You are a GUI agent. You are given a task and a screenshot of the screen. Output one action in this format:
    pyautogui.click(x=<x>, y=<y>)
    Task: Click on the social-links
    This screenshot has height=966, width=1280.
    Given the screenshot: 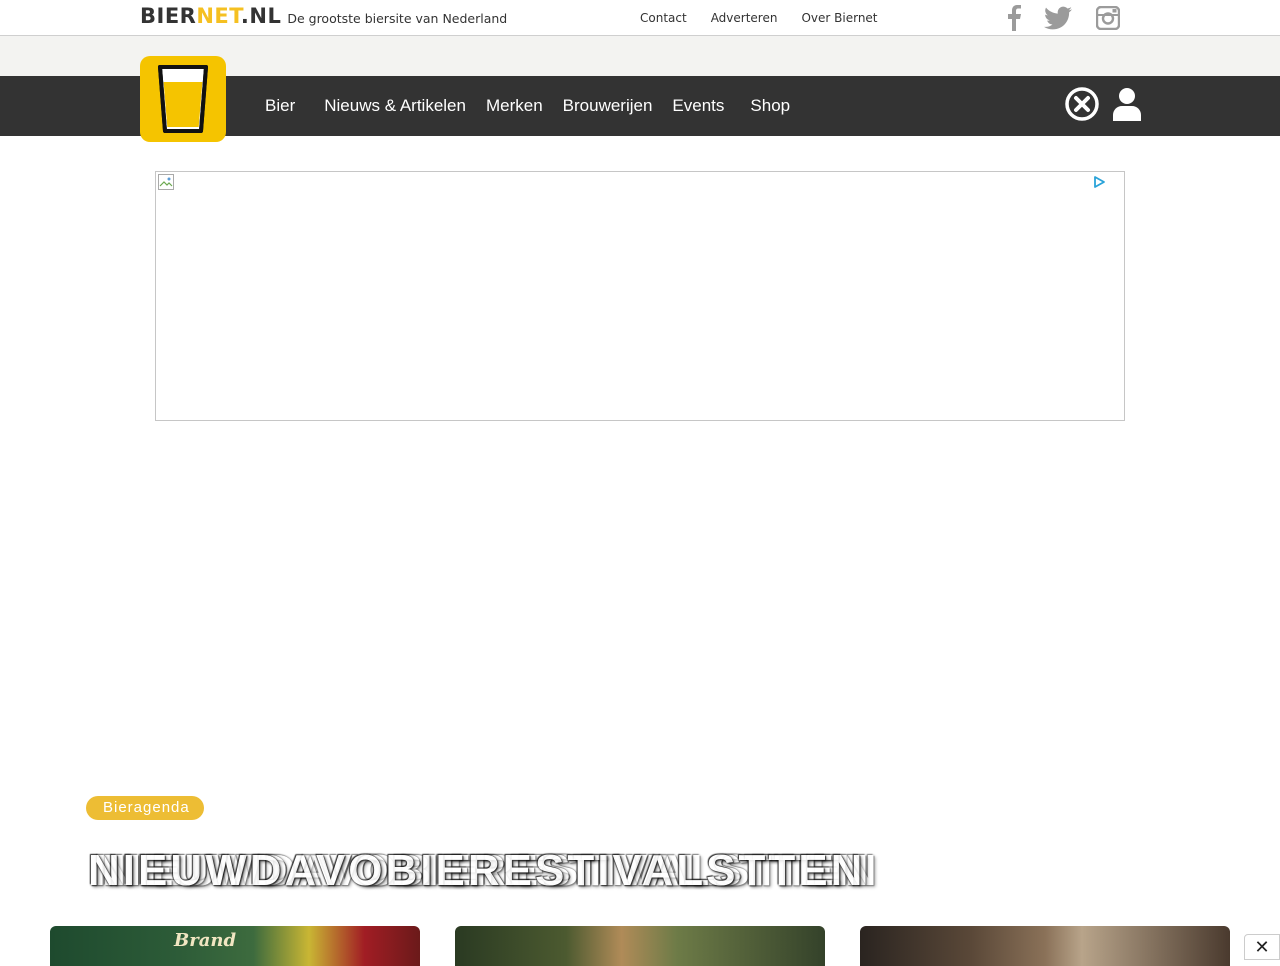 What is the action you would take?
    pyautogui.click(x=1061, y=18)
    